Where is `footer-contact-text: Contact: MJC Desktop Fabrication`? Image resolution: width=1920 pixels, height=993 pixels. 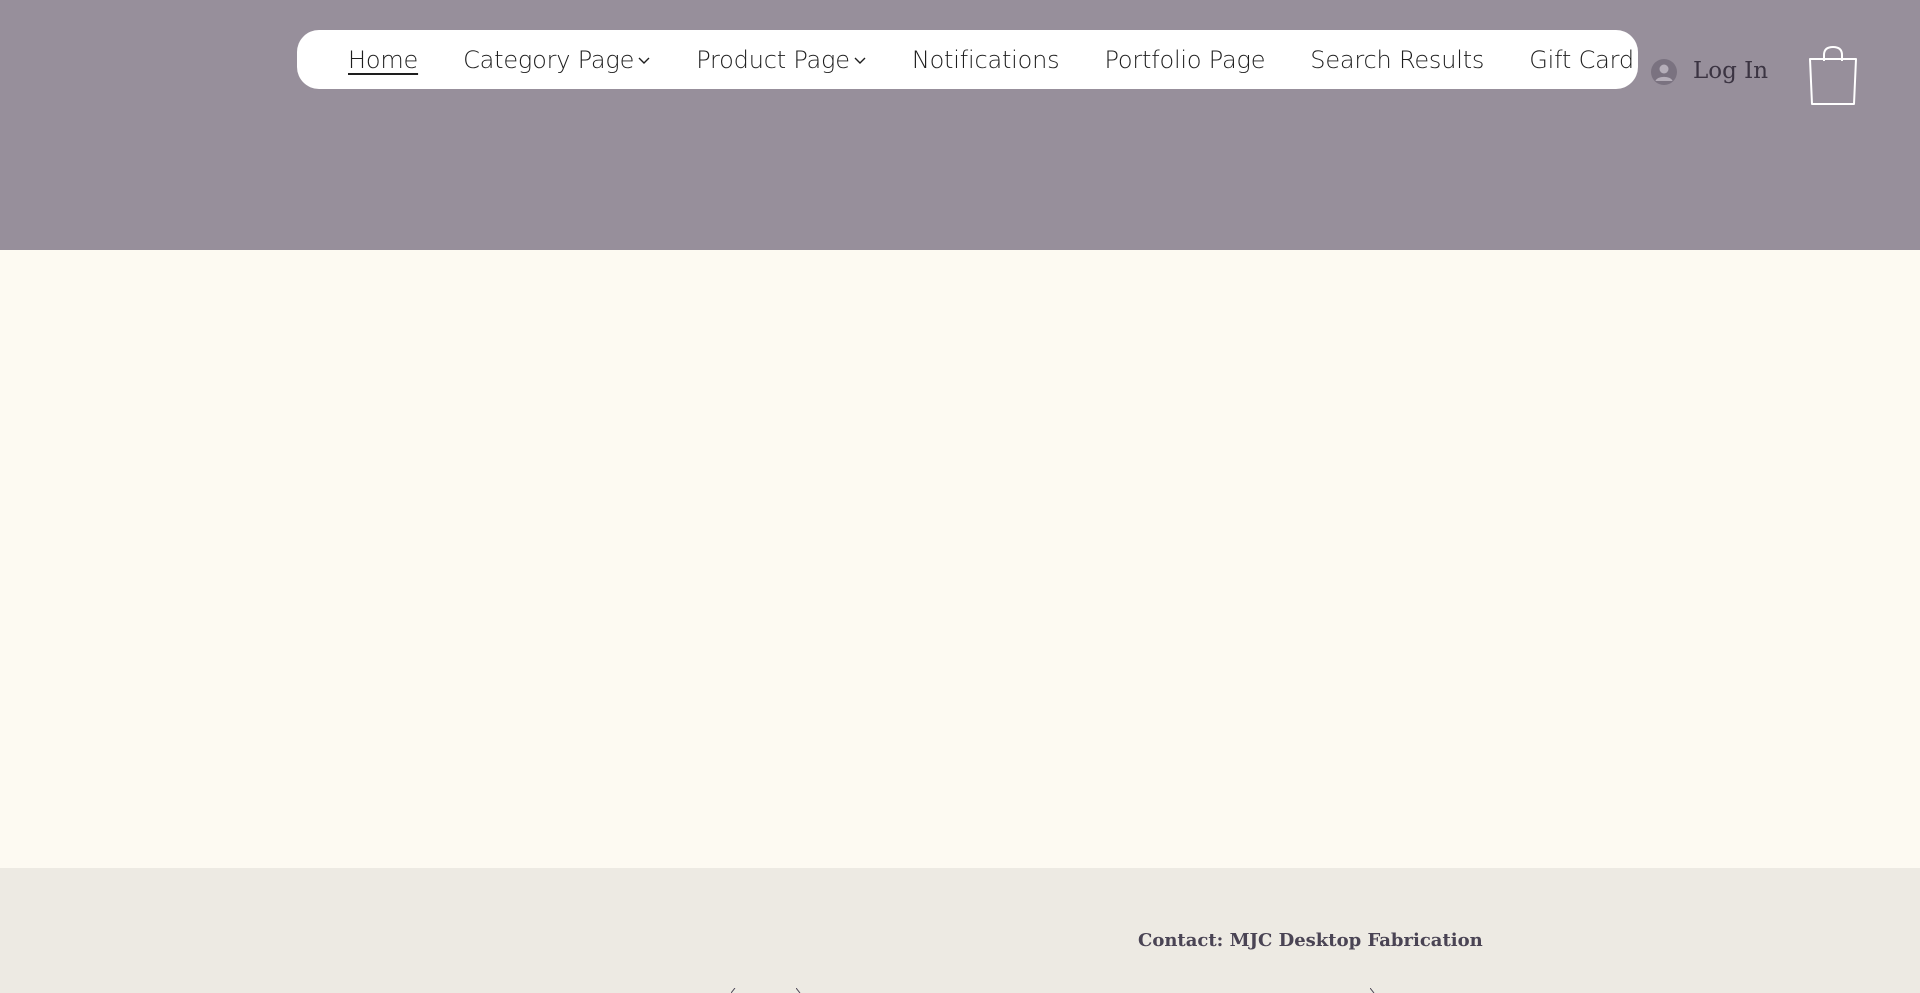 footer-contact-text: Contact: MJC Desktop Fabrication is located at coordinates (1310, 940).